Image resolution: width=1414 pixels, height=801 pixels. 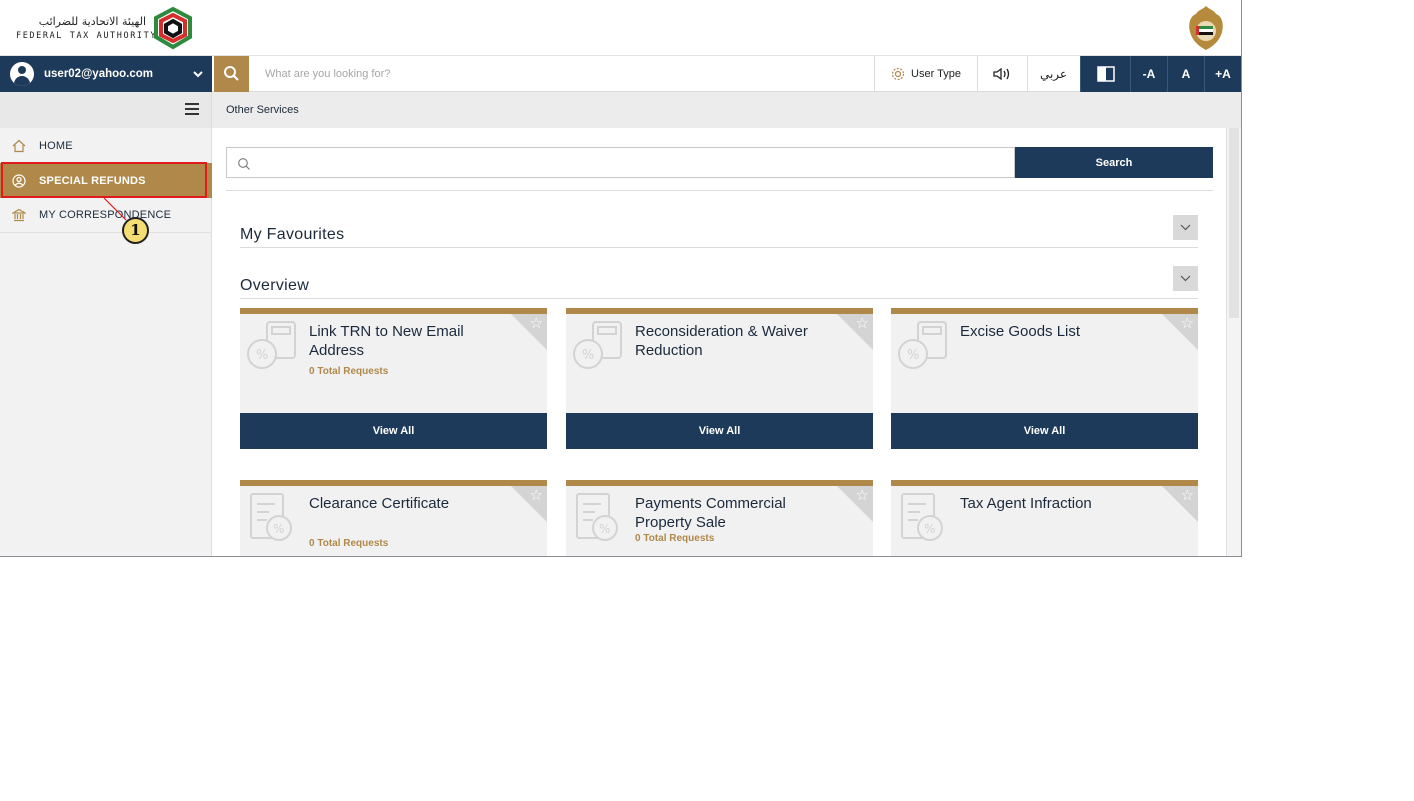 I want to click on service-search-box, so click(x=620, y=162).